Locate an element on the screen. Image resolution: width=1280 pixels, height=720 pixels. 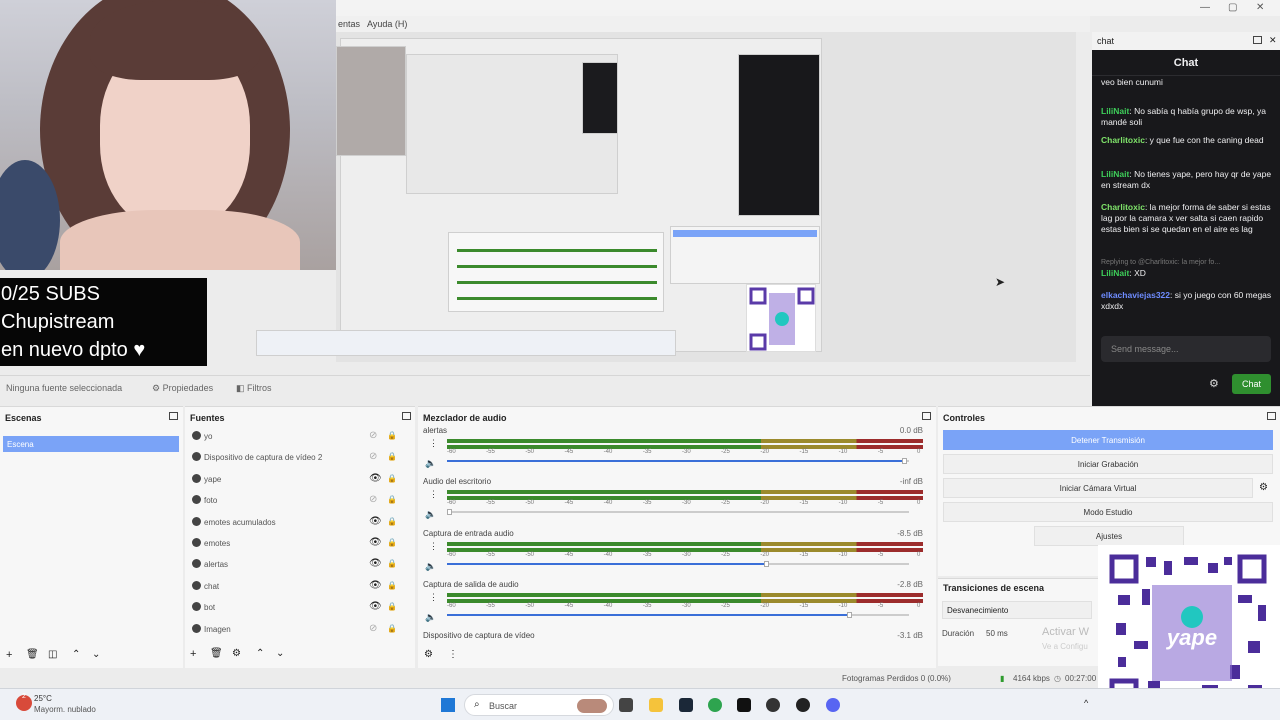
stop-stream-button: Detener Transmisión is located at coordinates (1108, 440).